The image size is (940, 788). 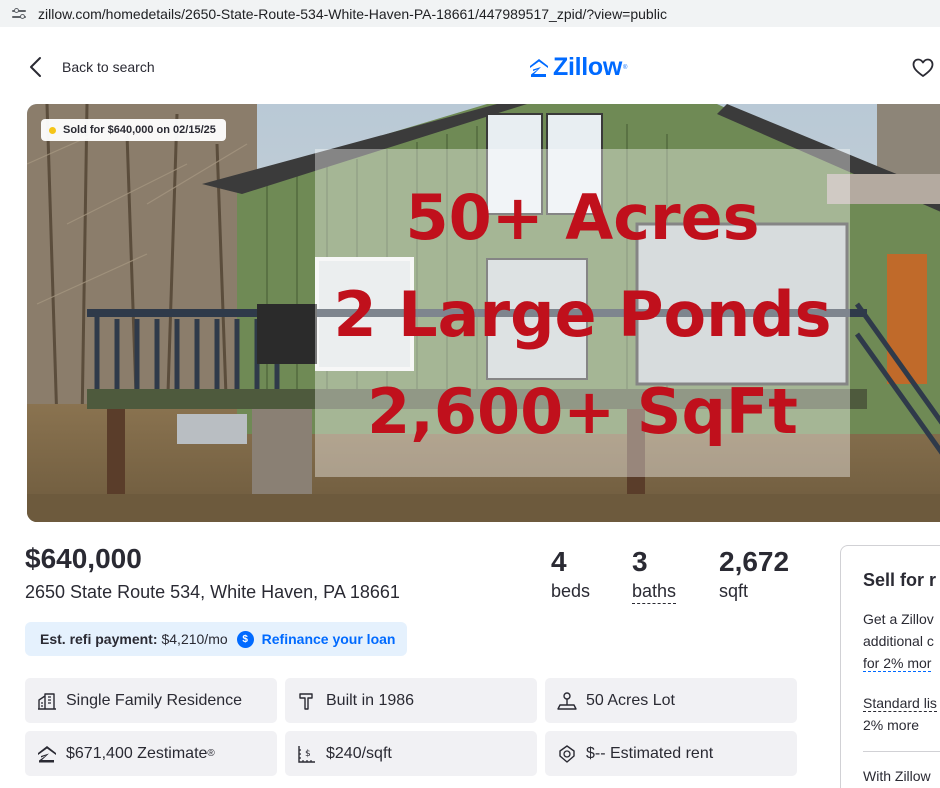 I want to click on sell-card-line-5: 2% more, so click(x=891, y=725).